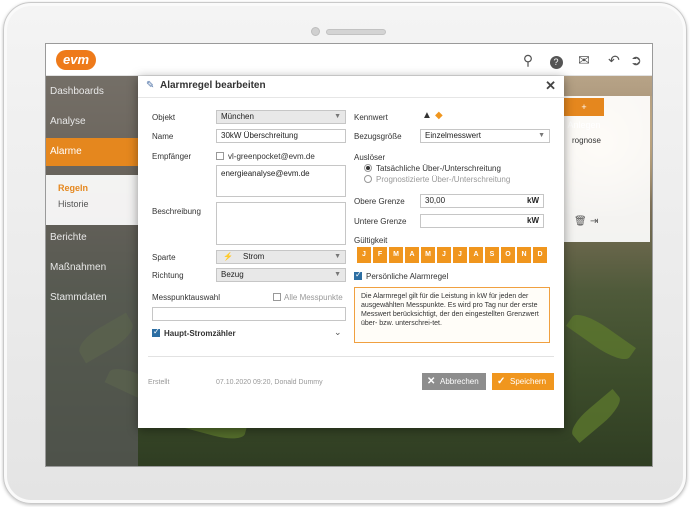 Image resolution: width=690 pixels, height=507 pixels. What do you see at coordinates (92, 92) in the screenshot?
I see `sidebar-item-dashboards: Dashboards` at bounding box center [92, 92].